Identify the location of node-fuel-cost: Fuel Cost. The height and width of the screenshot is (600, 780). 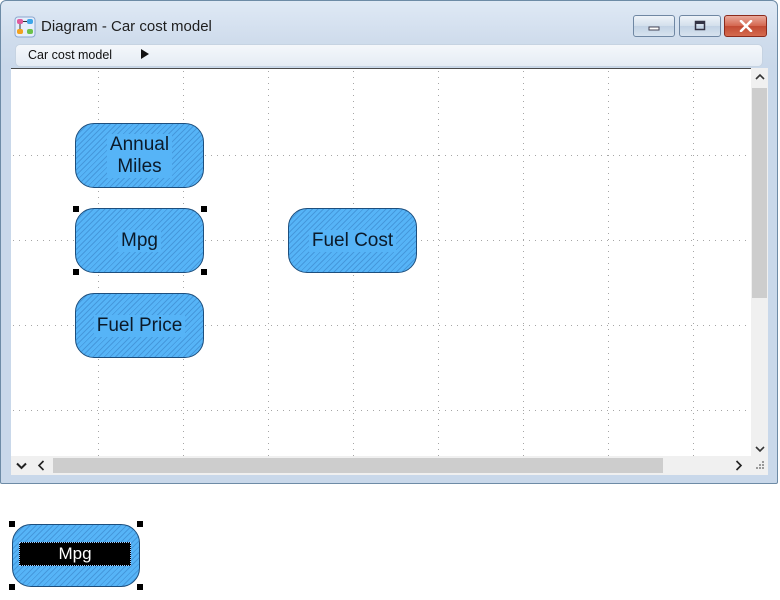
(352, 240).